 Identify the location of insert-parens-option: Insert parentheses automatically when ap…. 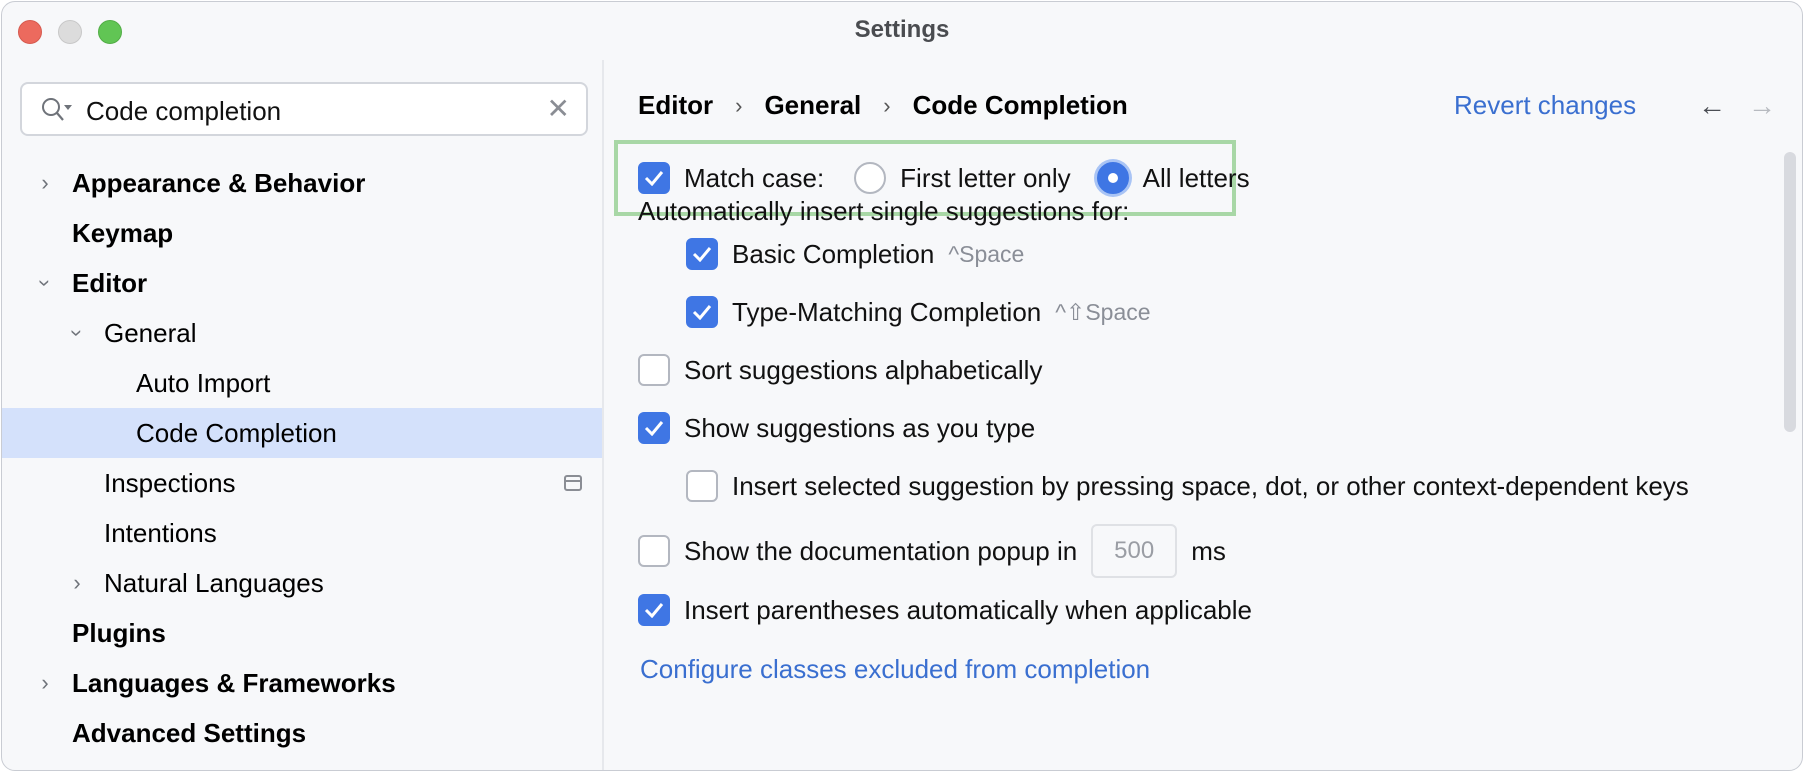
(945, 610).